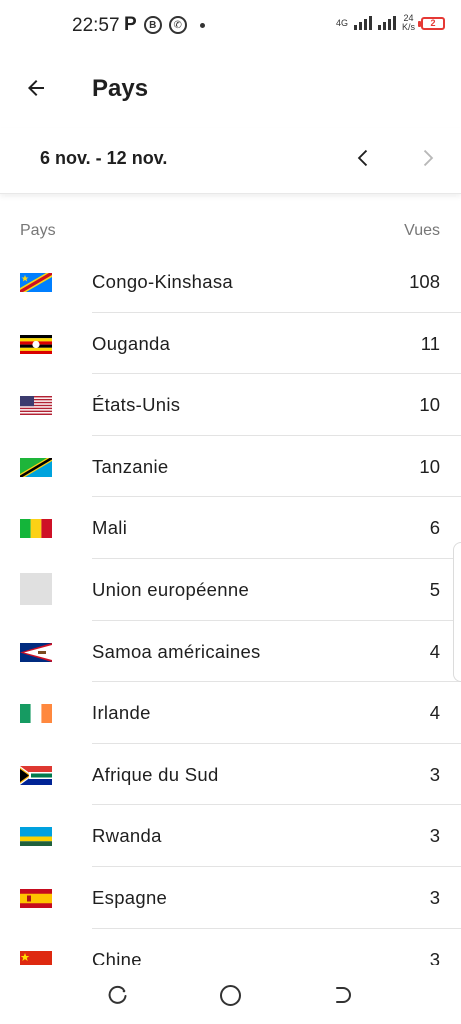  What do you see at coordinates (230, 405) in the screenshot?
I see `list-item: États-Unis 10` at bounding box center [230, 405].